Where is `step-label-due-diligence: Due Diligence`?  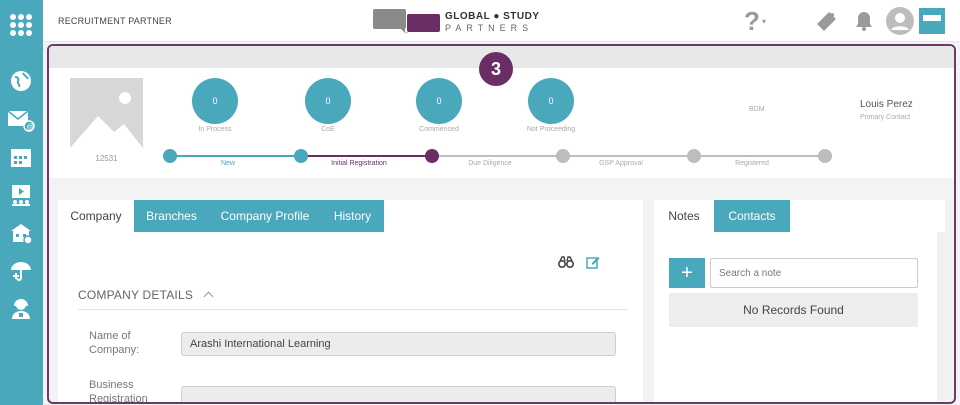 step-label-due-diligence: Due Diligence is located at coordinates (490, 163).